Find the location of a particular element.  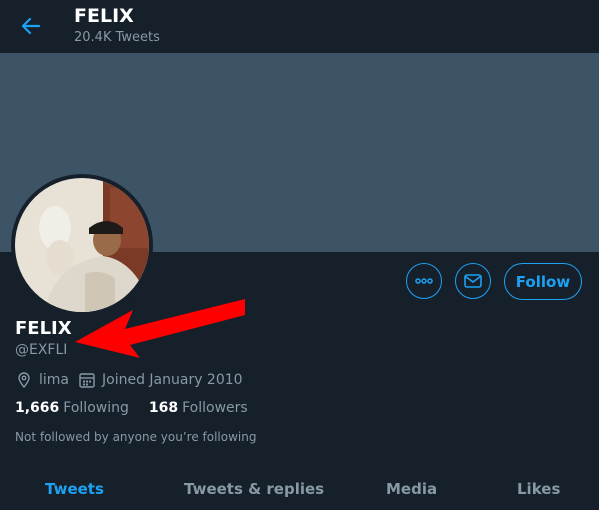

envelope-icon is located at coordinates (473, 281).